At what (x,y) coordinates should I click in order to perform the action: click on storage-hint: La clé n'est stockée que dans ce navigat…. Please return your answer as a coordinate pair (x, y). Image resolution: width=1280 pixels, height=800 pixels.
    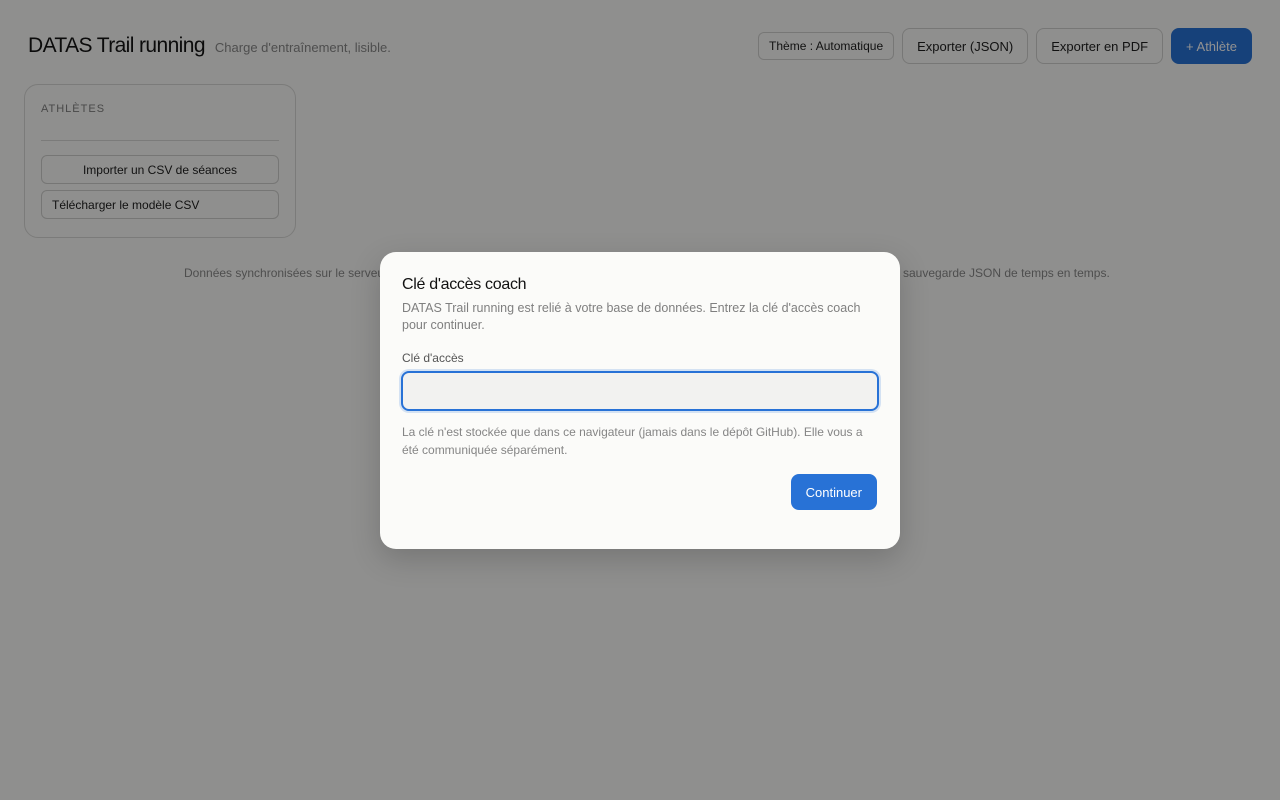
    Looking at the image, I should click on (632, 441).